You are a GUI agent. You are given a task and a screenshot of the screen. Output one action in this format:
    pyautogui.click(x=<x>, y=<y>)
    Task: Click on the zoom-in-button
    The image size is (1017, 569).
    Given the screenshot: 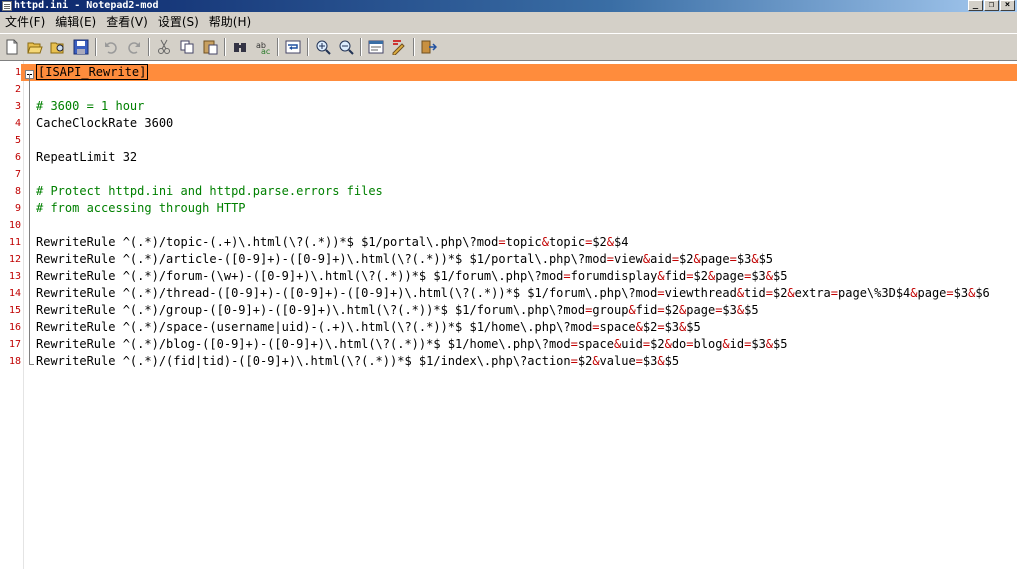 What is the action you would take?
    pyautogui.click(x=323, y=47)
    